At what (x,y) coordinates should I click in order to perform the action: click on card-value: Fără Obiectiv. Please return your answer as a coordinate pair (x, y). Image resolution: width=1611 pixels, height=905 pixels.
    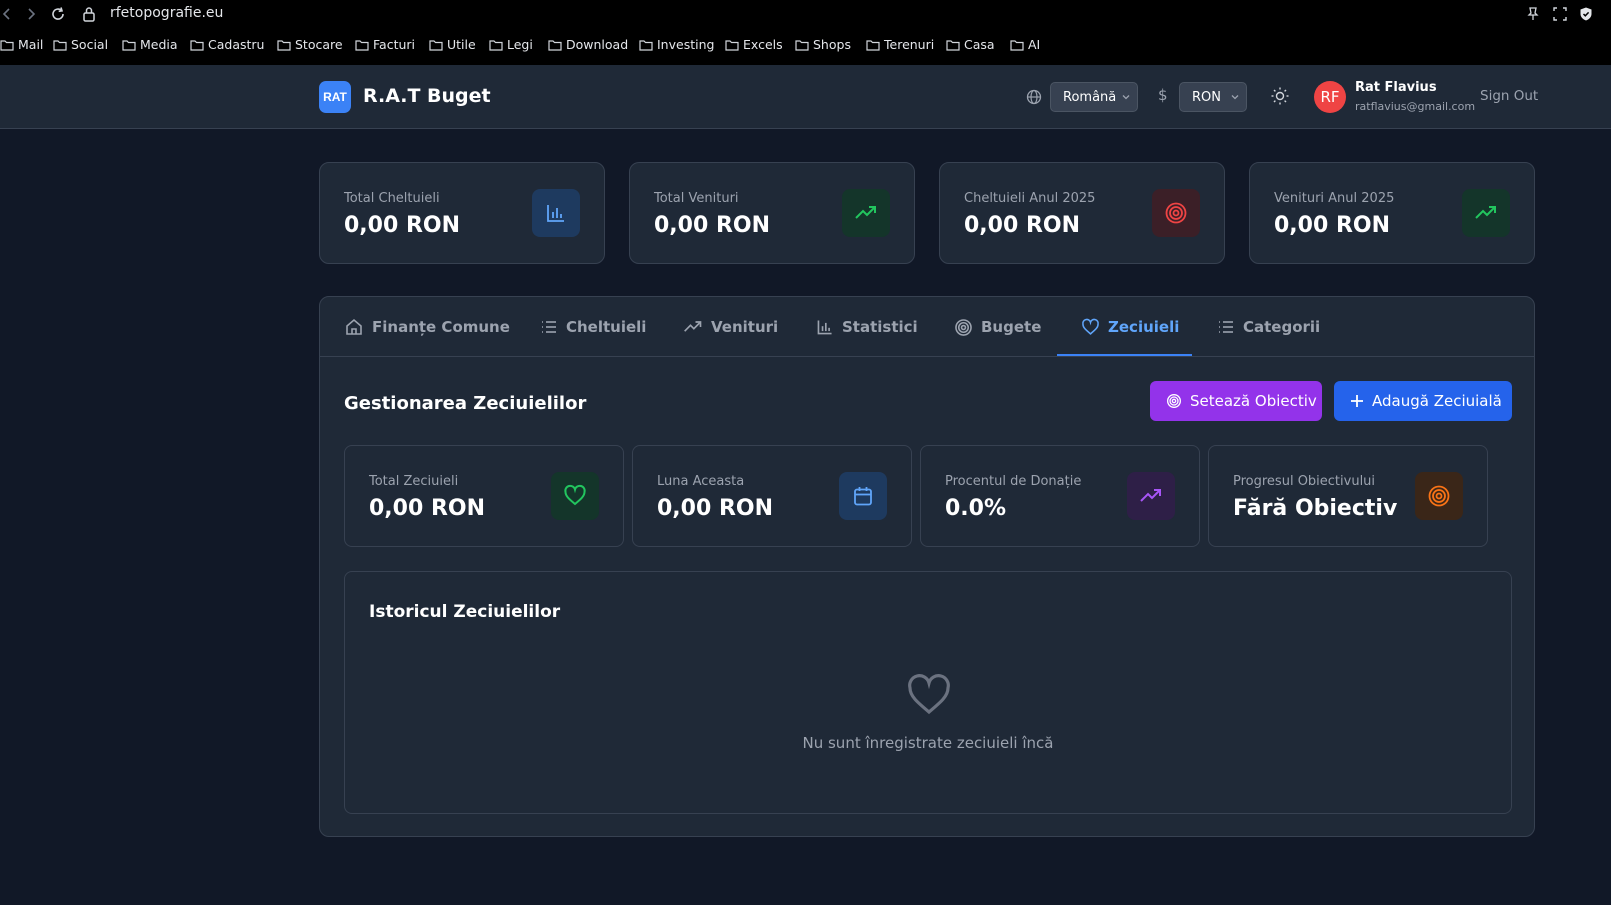
    Looking at the image, I should click on (1315, 508).